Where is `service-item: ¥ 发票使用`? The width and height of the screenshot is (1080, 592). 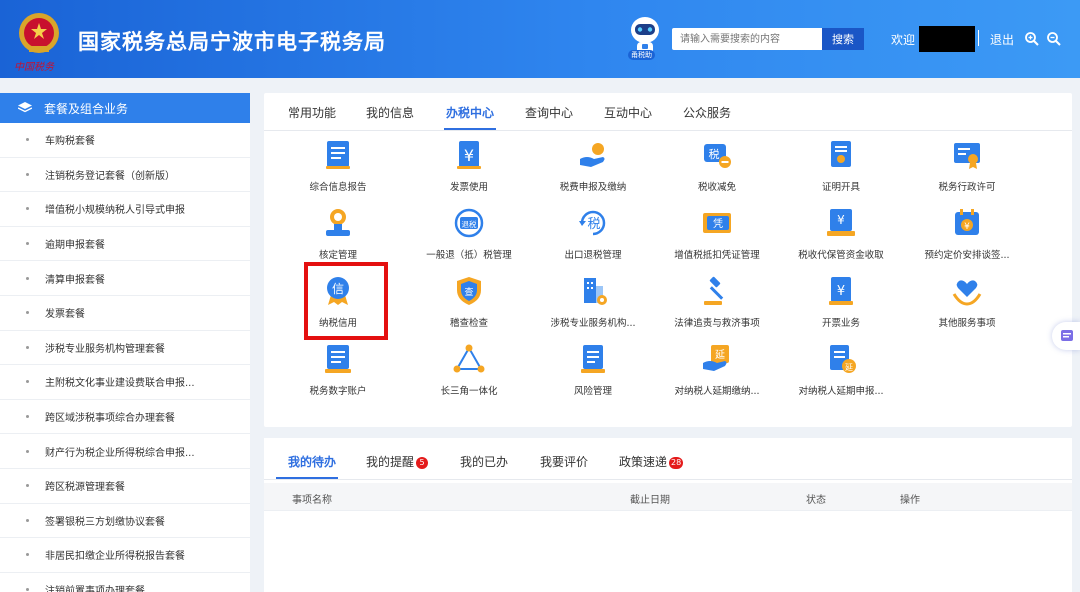
service-item: ¥ 发票使用 is located at coordinates (469, 169).